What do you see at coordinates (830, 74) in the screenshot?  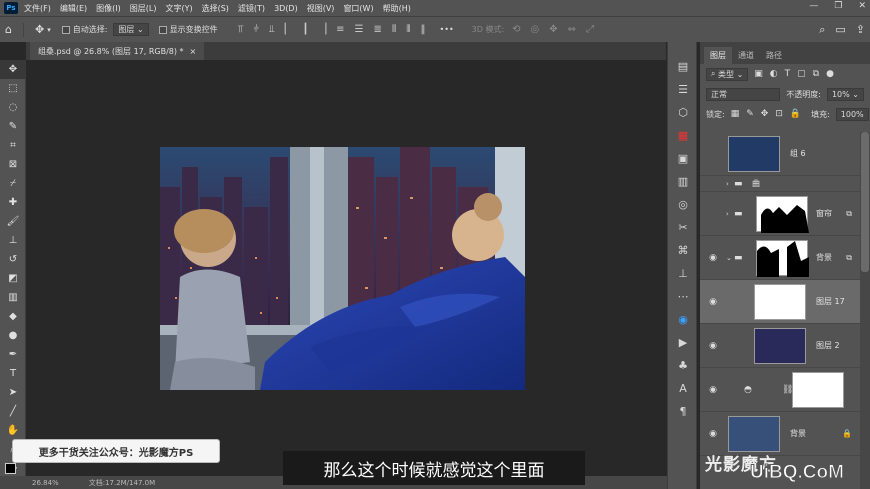 I see `filter-toggle-icon: ●` at bounding box center [830, 74].